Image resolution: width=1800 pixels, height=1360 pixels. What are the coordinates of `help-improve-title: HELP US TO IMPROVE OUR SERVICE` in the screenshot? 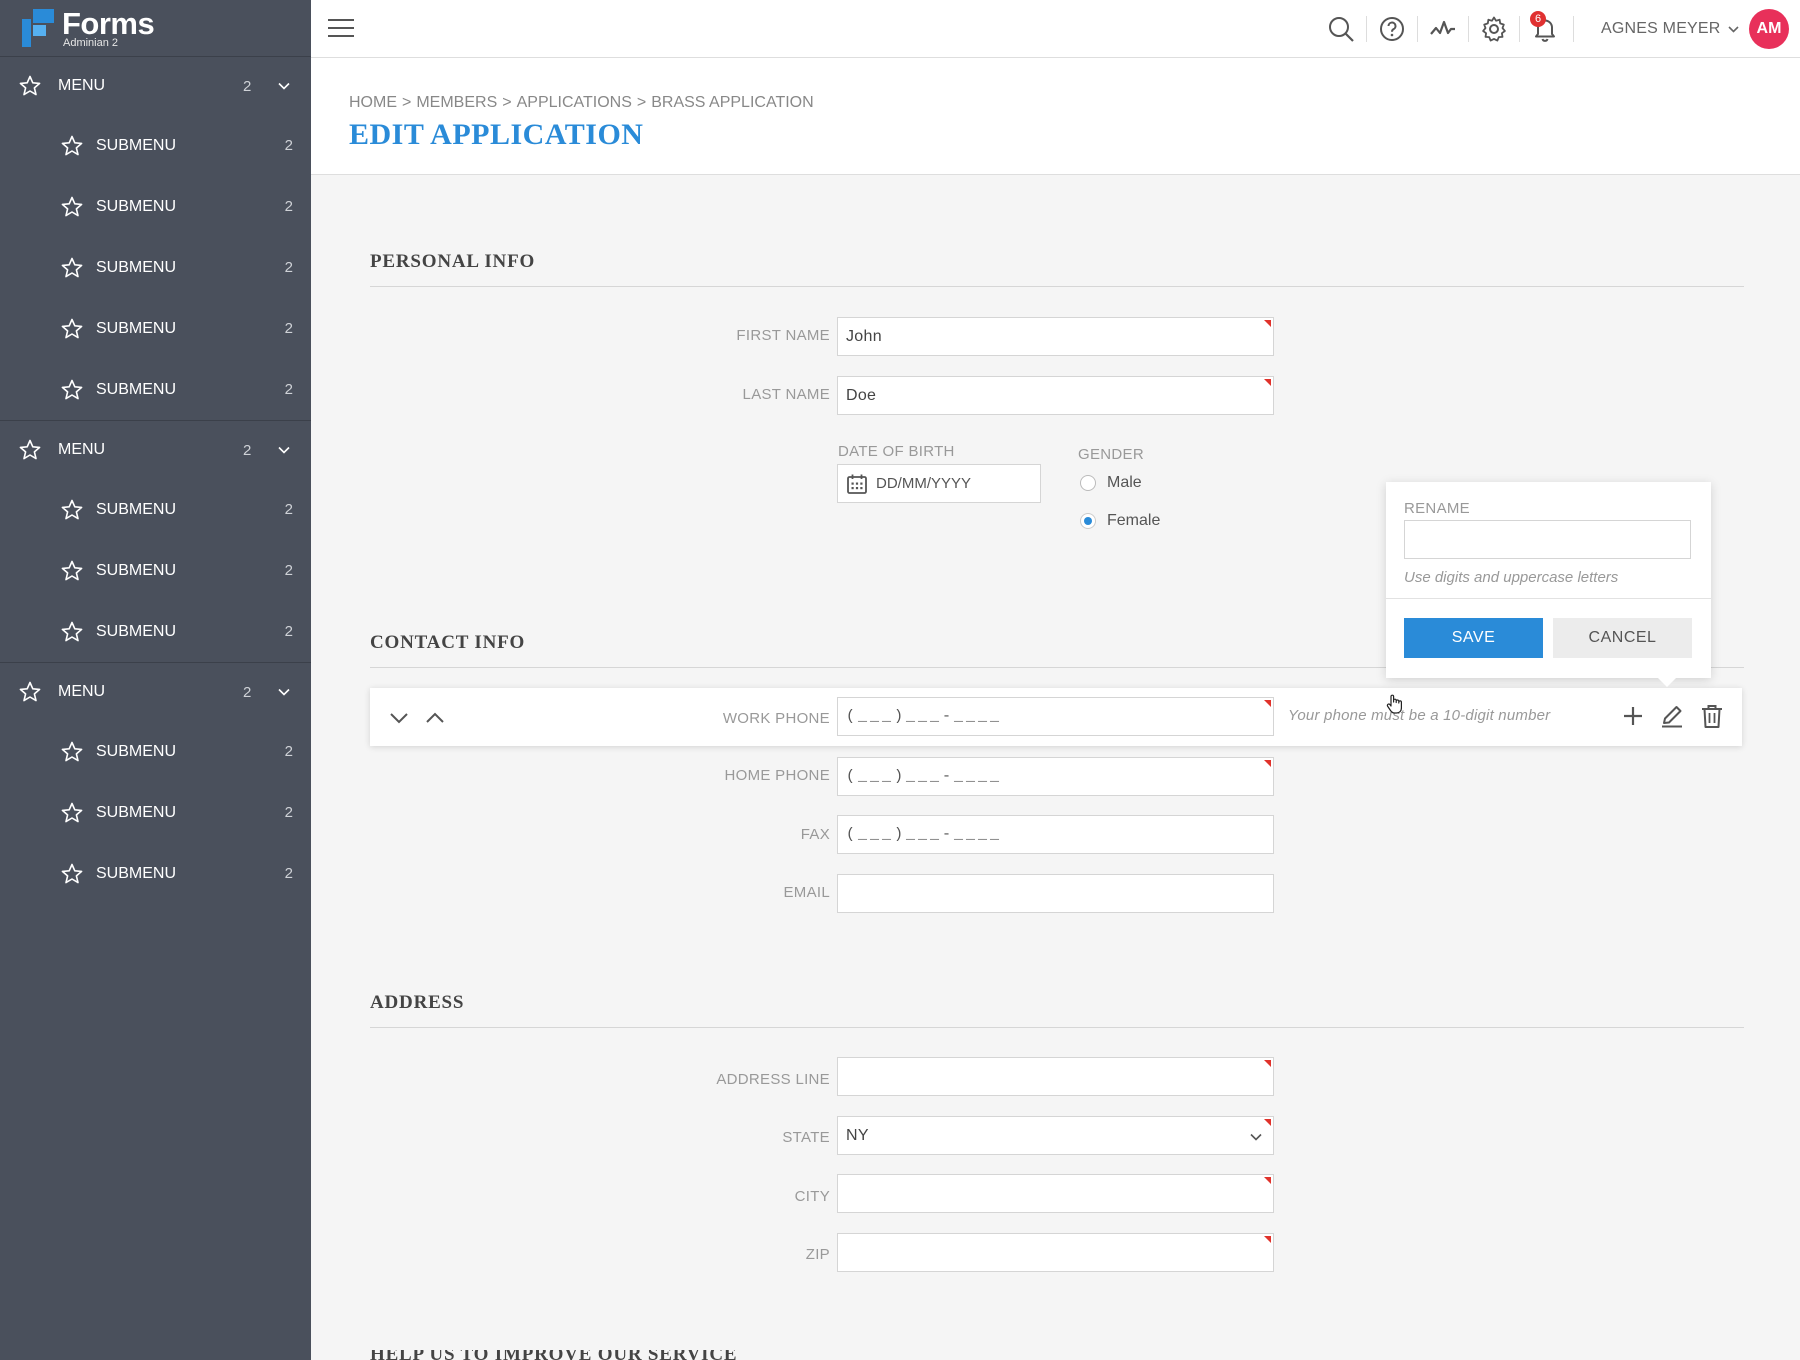 It's located at (553, 1355).